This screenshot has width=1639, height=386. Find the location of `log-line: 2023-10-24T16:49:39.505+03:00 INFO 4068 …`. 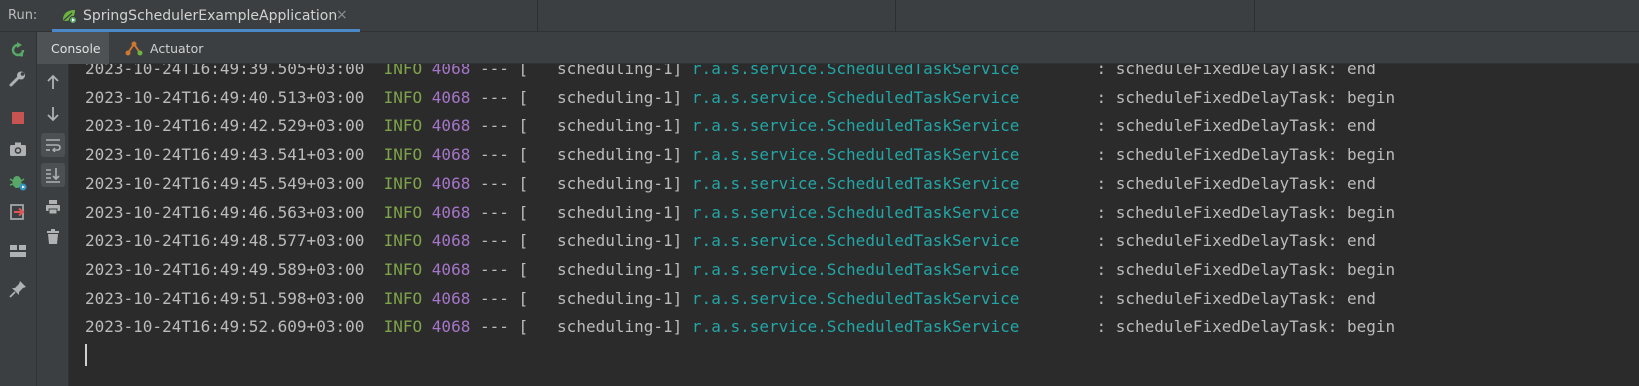

log-line: 2023-10-24T16:49:39.505+03:00 INFO 4068 … is located at coordinates (730, 75).